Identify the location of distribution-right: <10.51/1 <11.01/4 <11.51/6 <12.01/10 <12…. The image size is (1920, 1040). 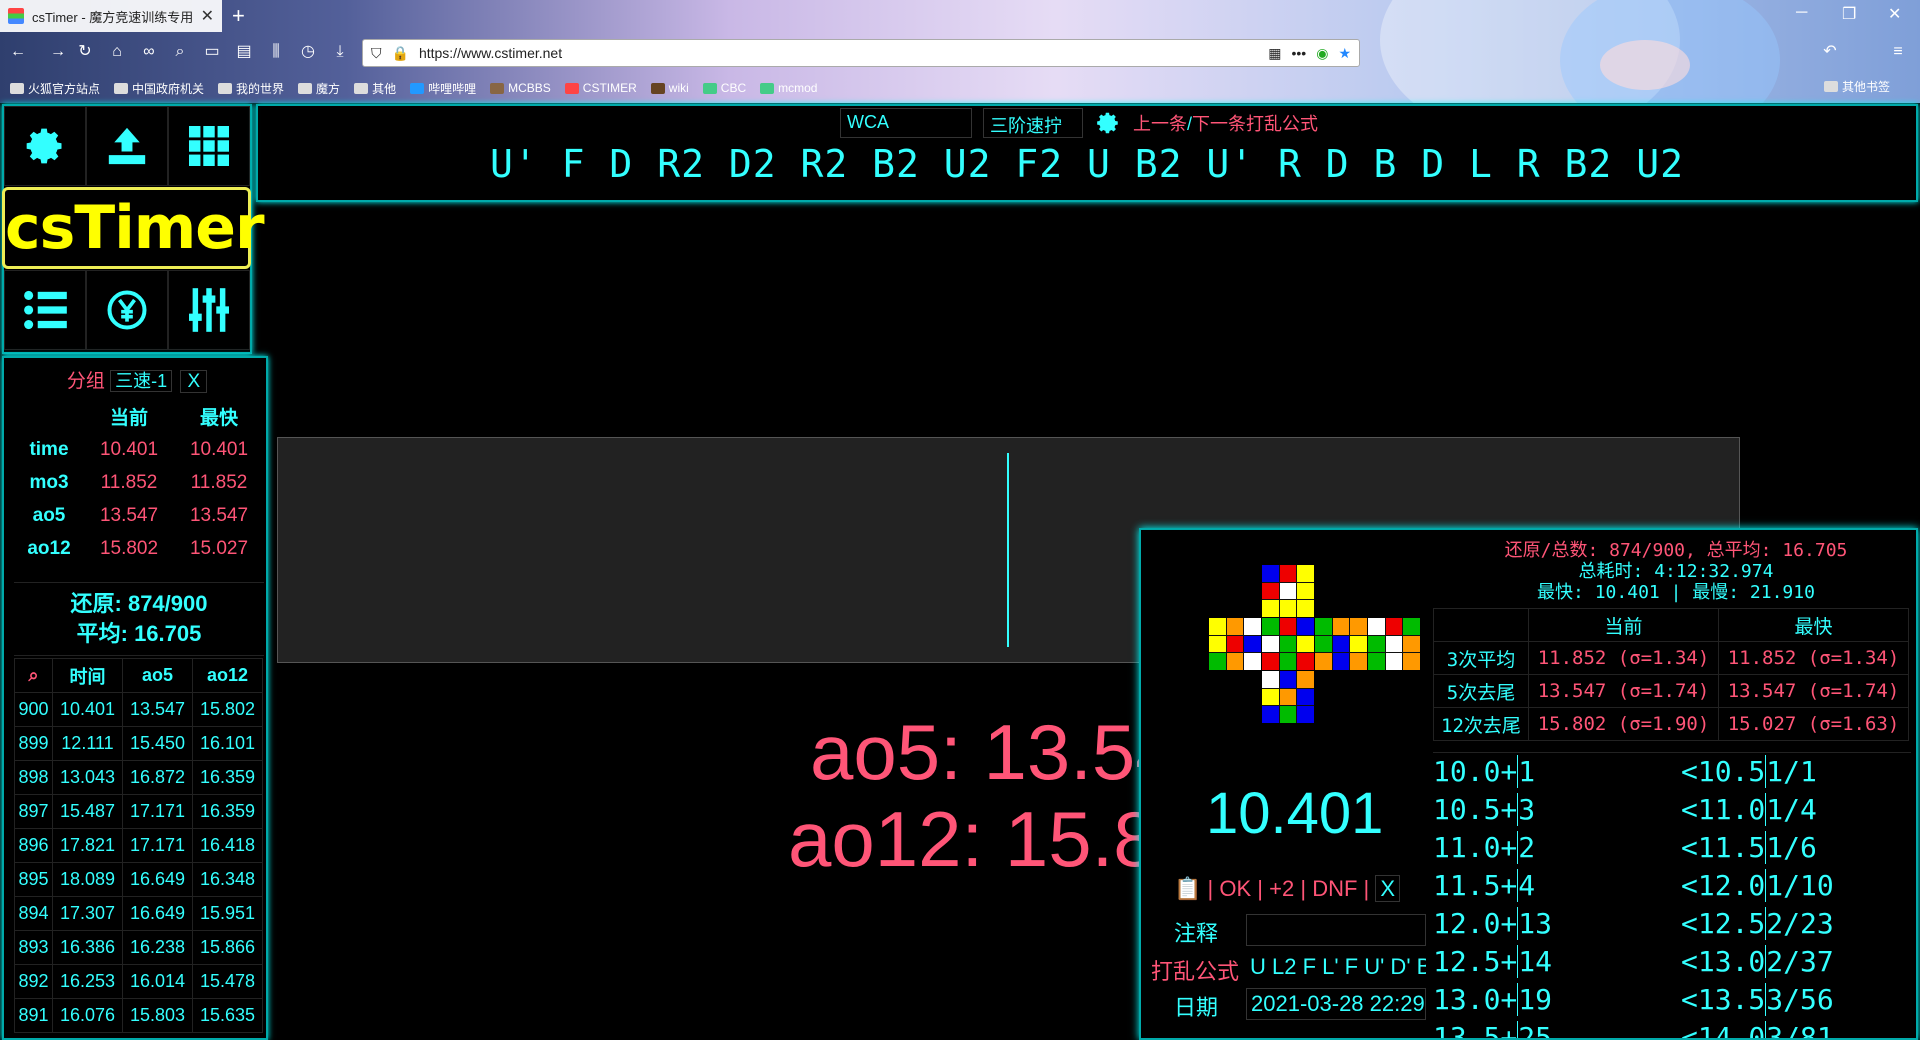
(1757, 895).